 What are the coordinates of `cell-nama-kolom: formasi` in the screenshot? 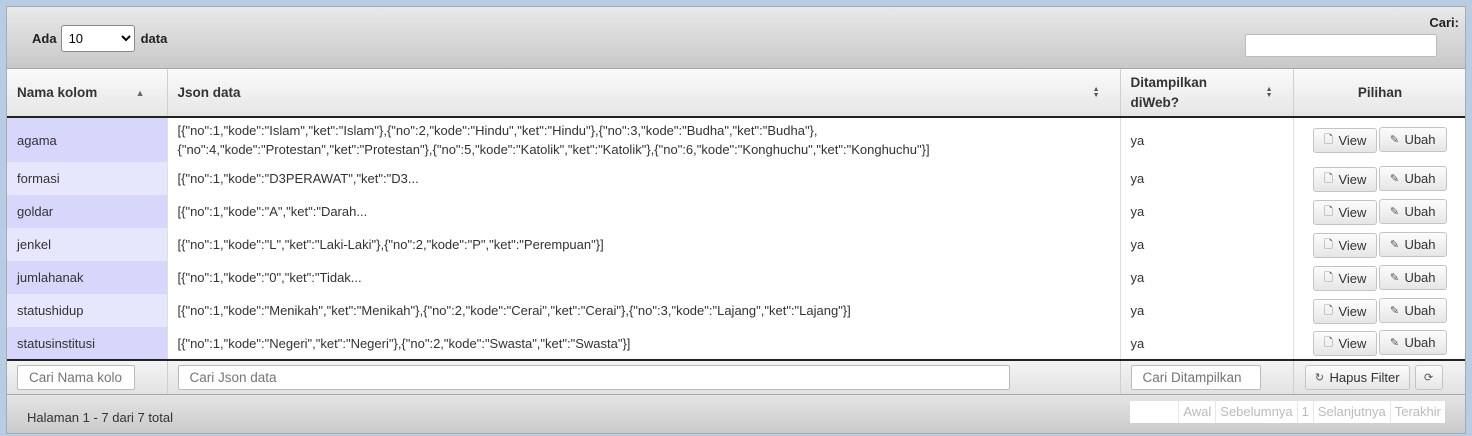 It's located at (87, 178).